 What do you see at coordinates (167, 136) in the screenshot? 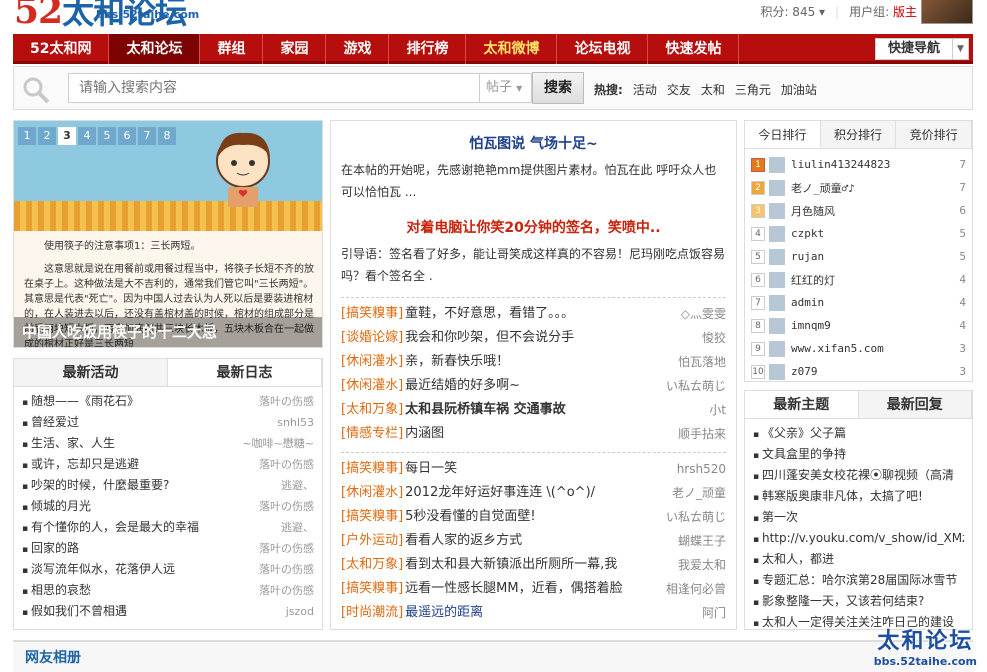
I see `slide-page-button: 8` at bounding box center [167, 136].